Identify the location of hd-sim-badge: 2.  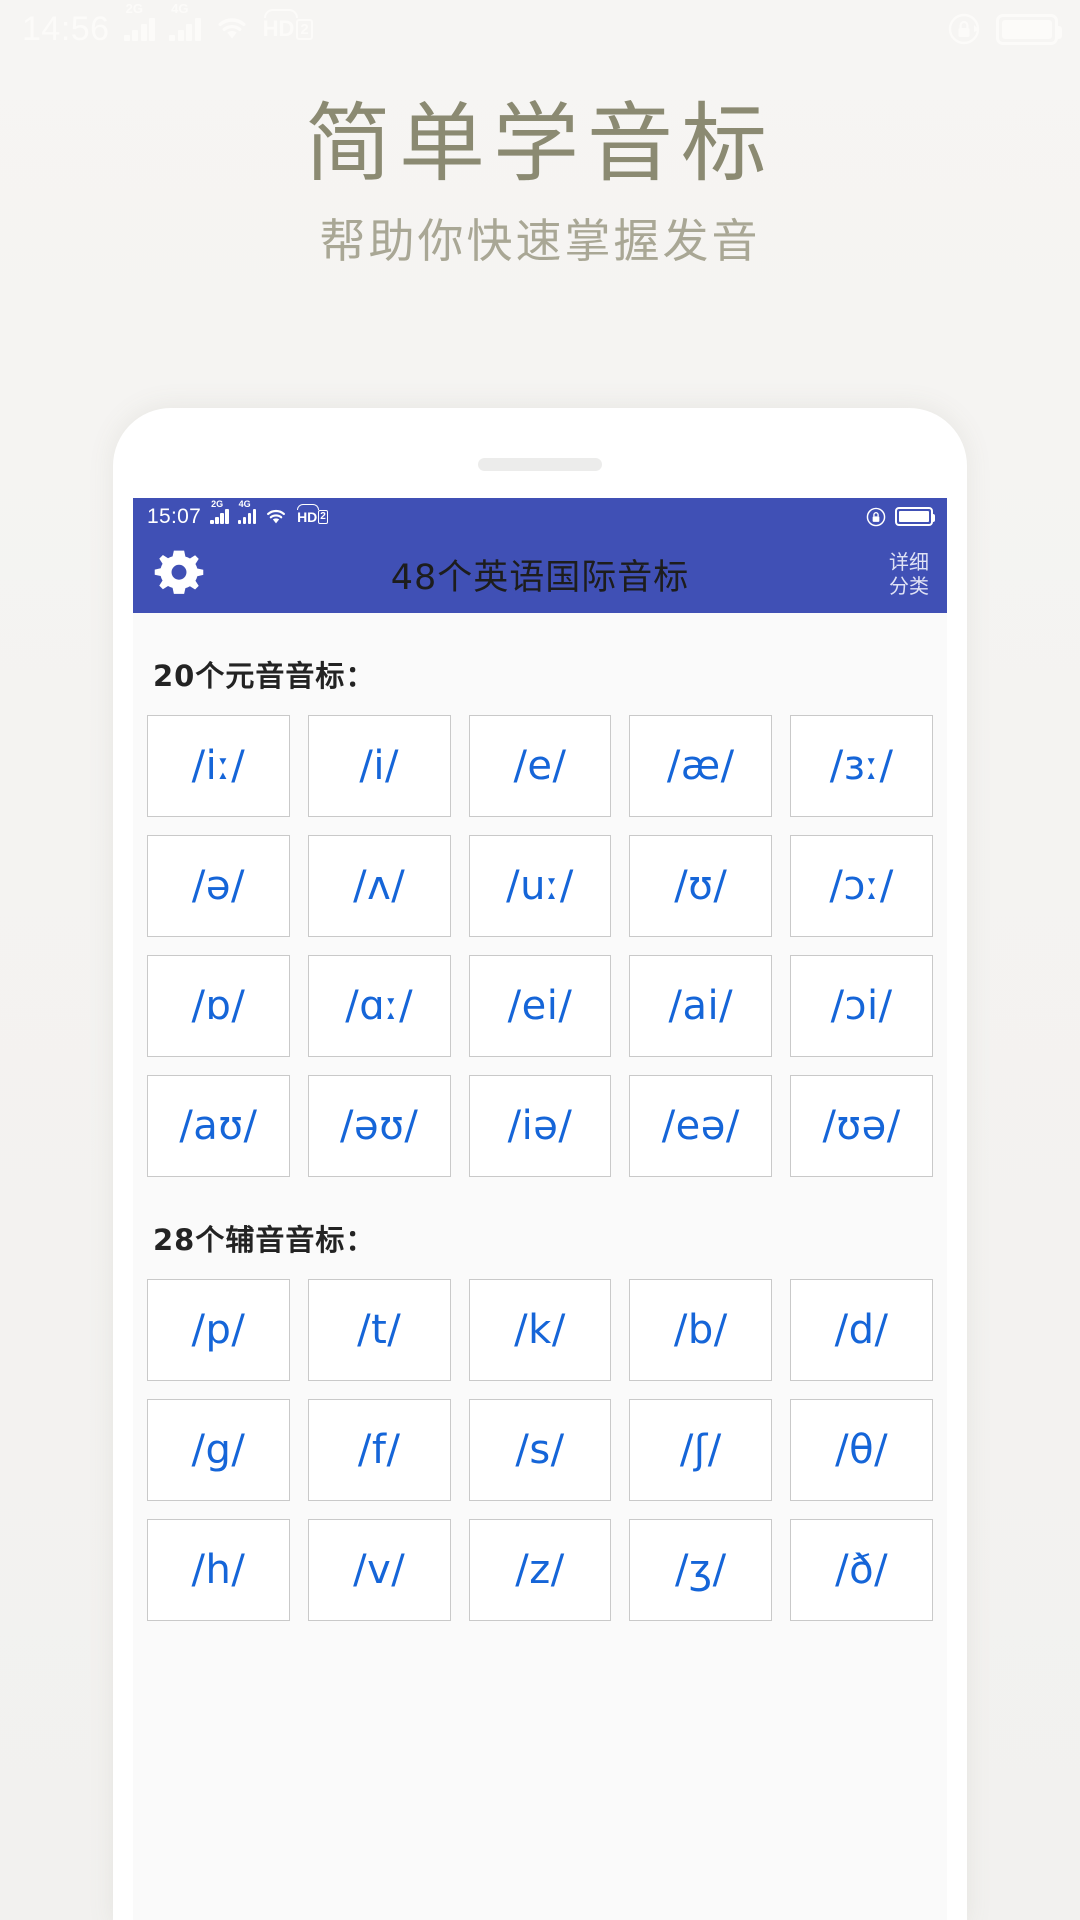
(304, 29).